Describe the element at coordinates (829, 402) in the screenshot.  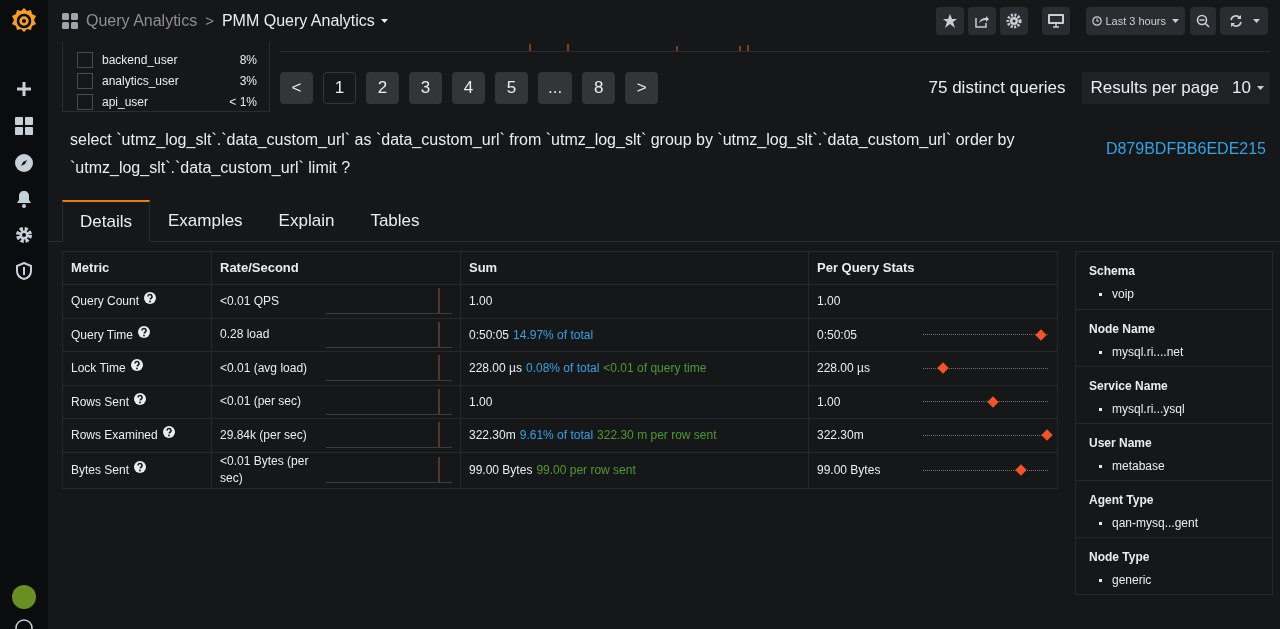
I see `per-query-value: 1.00` at that location.